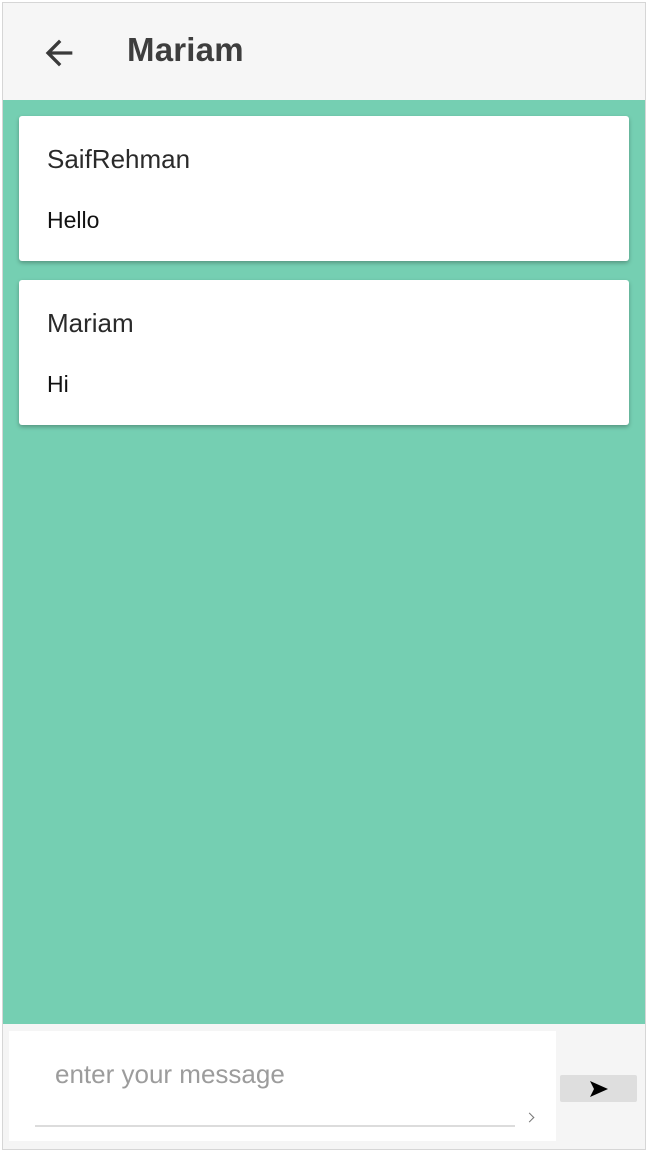  I want to click on textarea-resize-handle, so click(529, 1117).